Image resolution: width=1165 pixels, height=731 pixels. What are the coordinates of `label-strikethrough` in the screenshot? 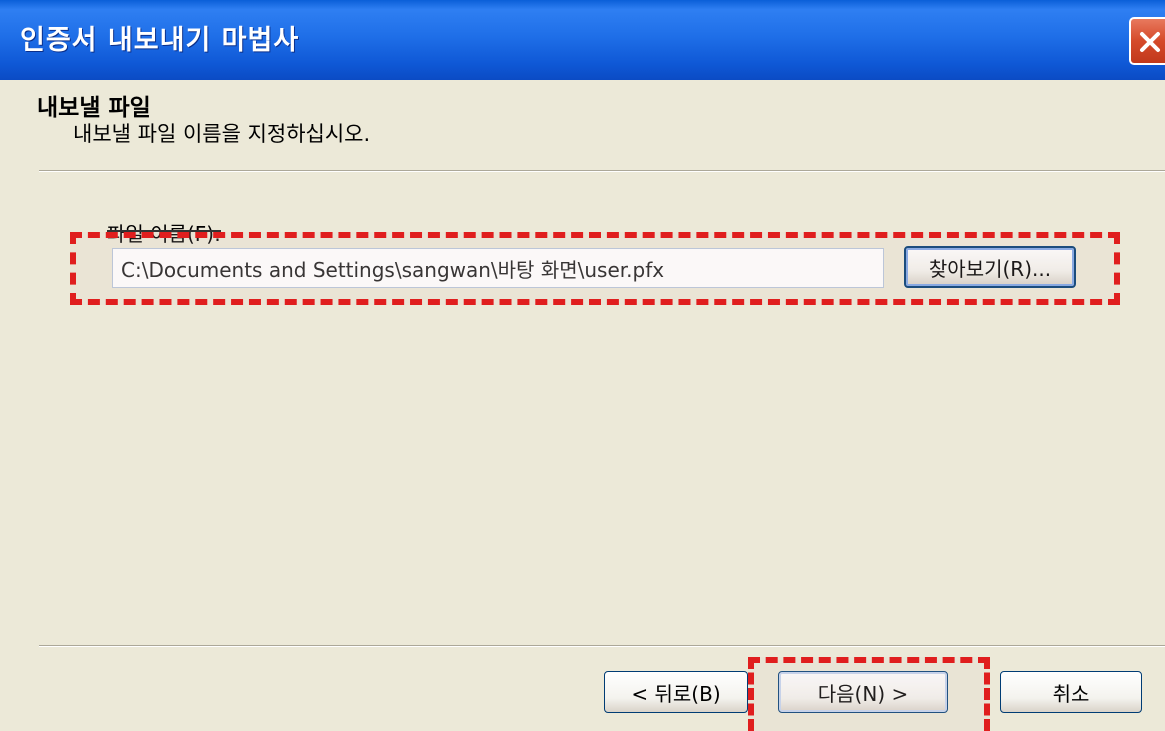 It's located at (164, 231).